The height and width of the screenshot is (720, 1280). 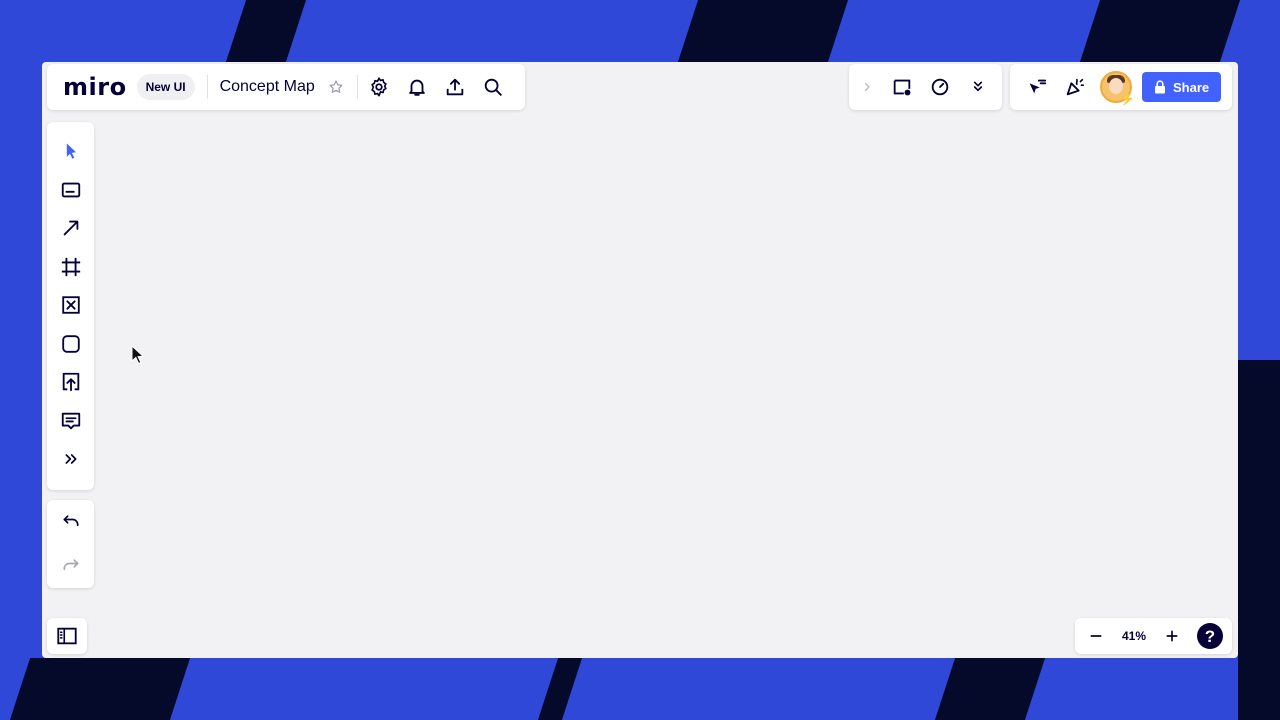 I want to click on side-panel-toggle, so click(x=67, y=636).